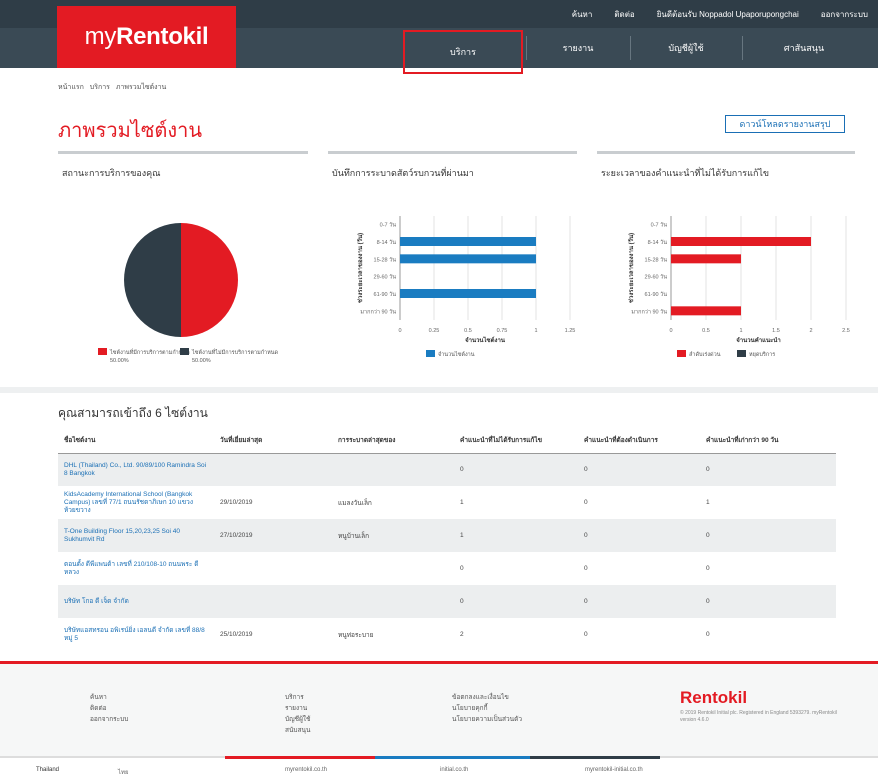  Describe the element at coordinates (136, 440) in the screenshot. I see `col-site-name: ชื่อไซต์งาน` at that location.